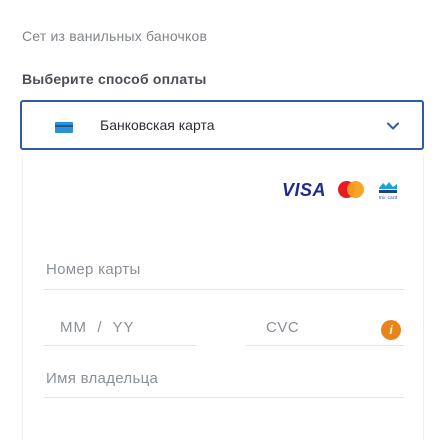  Describe the element at coordinates (351, 190) in the screenshot. I see `mastercard-logo` at that location.